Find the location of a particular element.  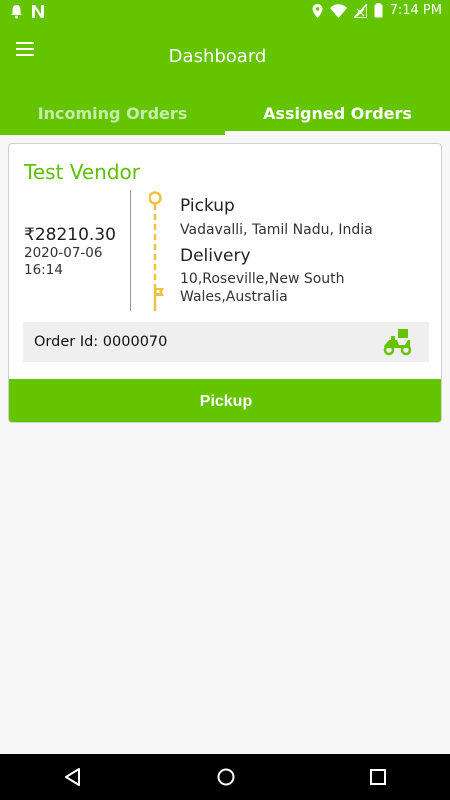

wifi-icon is located at coordinates (338, 10).